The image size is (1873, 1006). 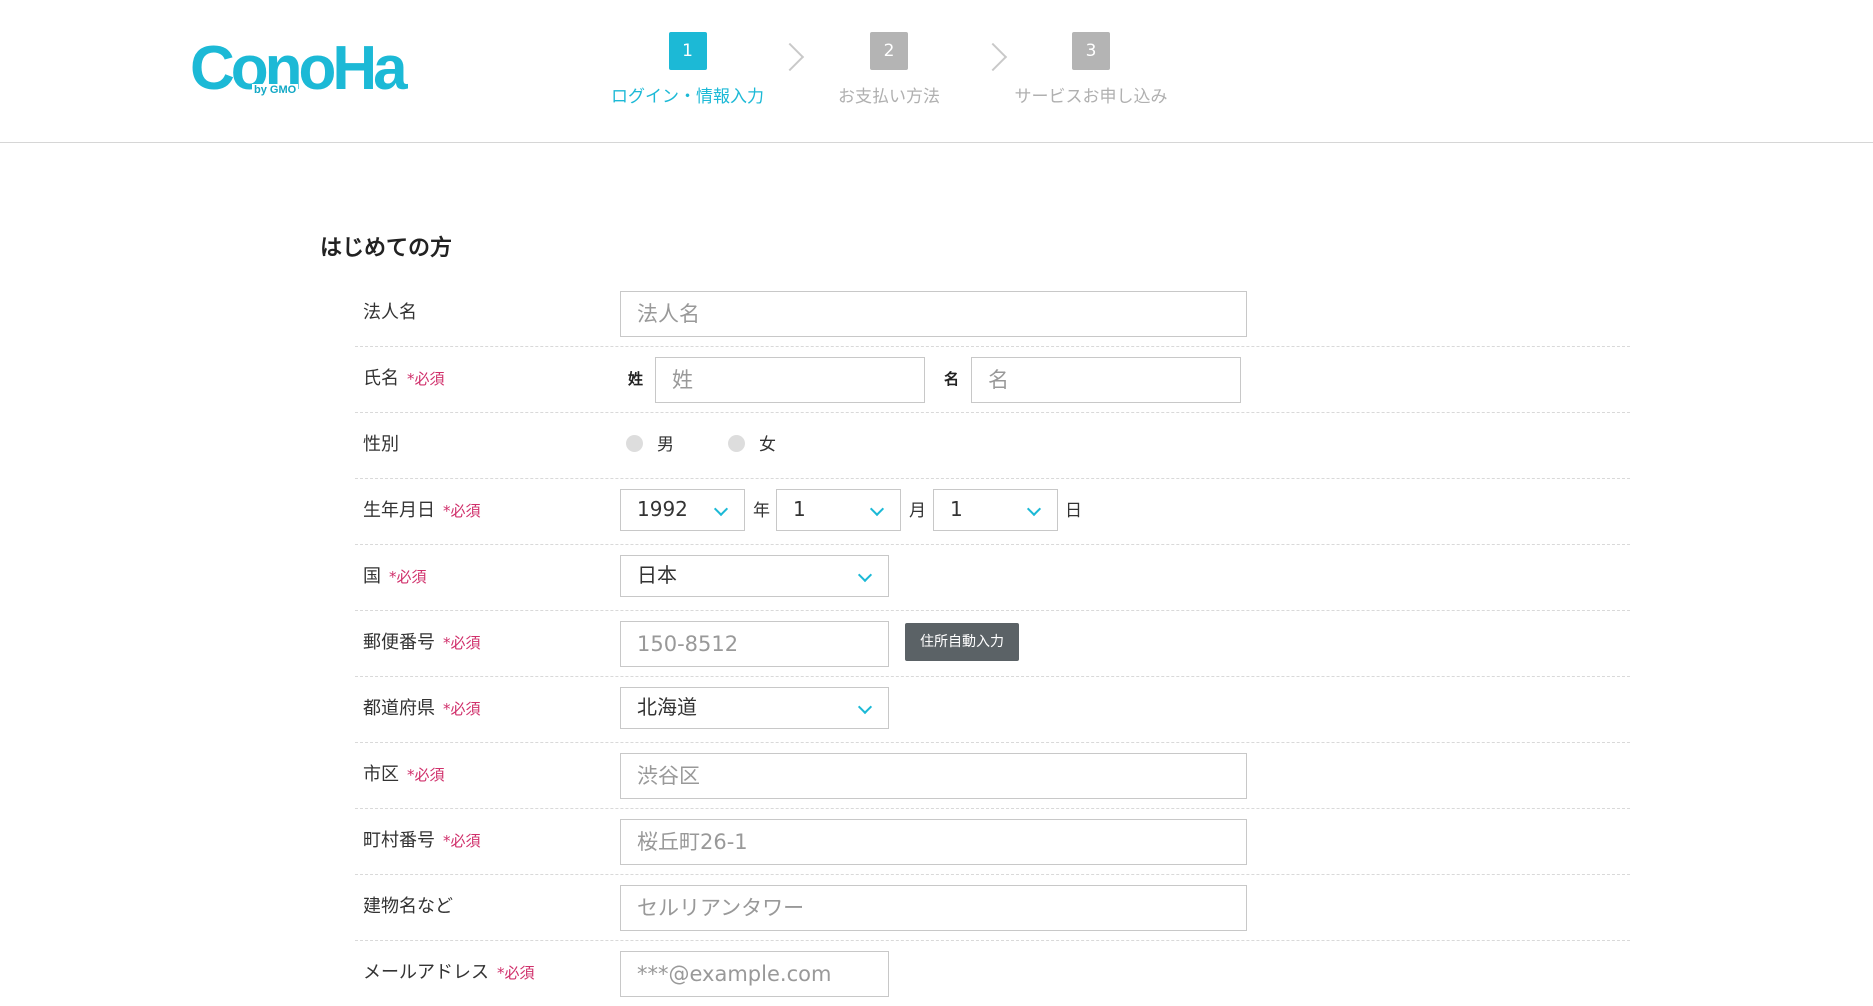 What do you see at coordinates (687, 51) in the screenshot?
I see `step-1-number: 1` at bounding box center [687, 51].